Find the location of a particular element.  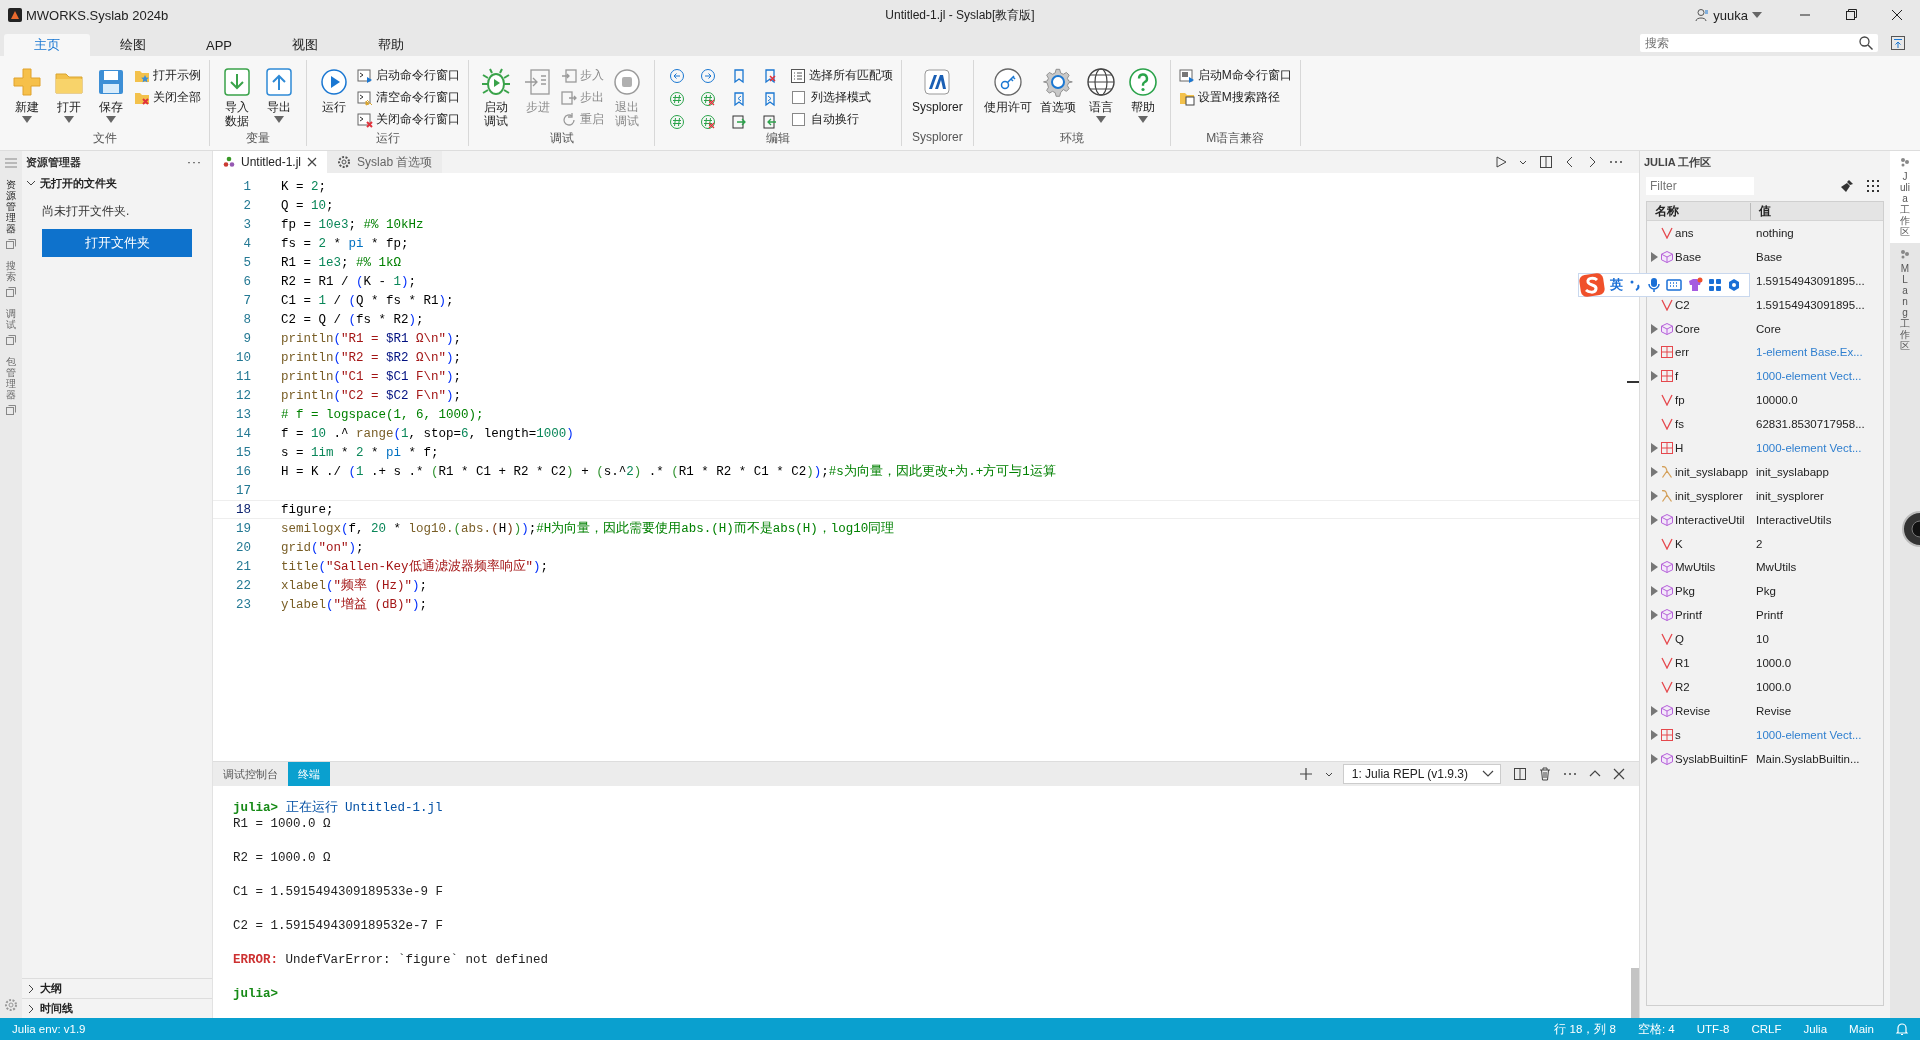

ribbon-button: 打开示例 is located at coordinates (167, 75).